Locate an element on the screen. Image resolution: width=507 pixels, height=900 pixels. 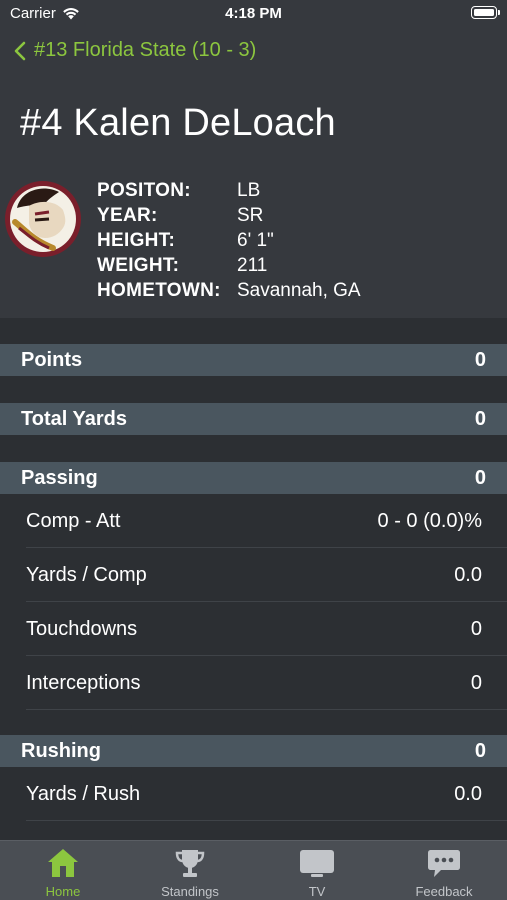
section-total-yards: Total Yards 0 is located at coordinates (253, 419).